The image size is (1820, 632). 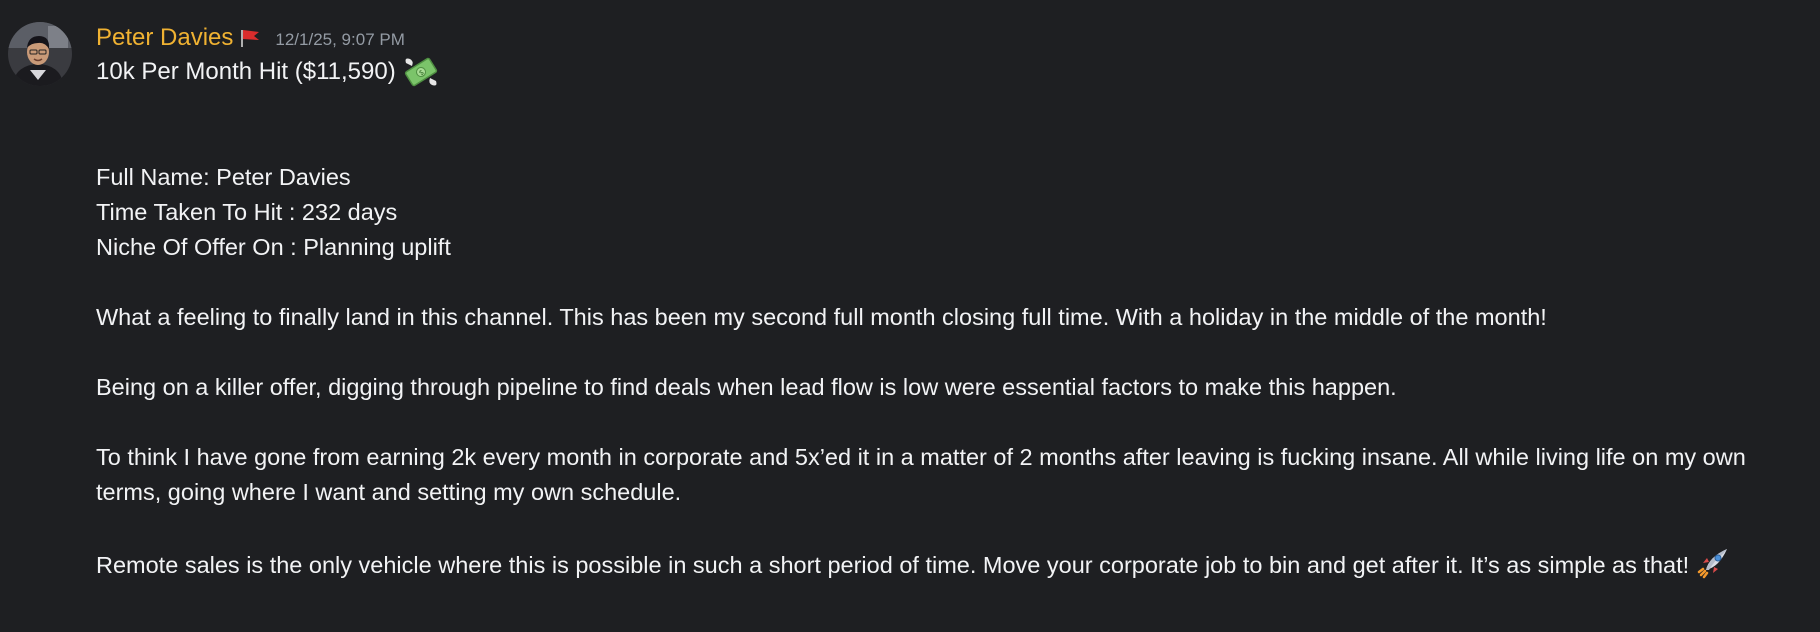 I want to click on message-header: Peter Davies 12/1/25, 9:07 PM, so click(x=952, y=38).